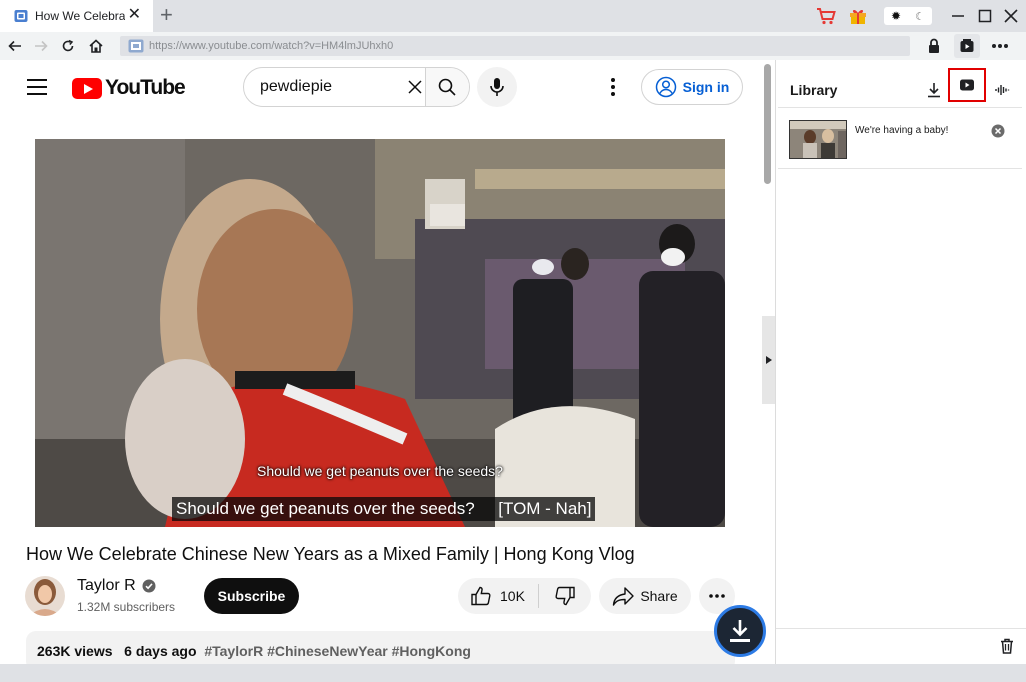 Image resolution: width=1026 pixels, height=682 pixels. Describe the element at coordinates (380, 471) in the screenshot. I see `caption-line-1: Should we get peanuts over the seeds?` at that location.